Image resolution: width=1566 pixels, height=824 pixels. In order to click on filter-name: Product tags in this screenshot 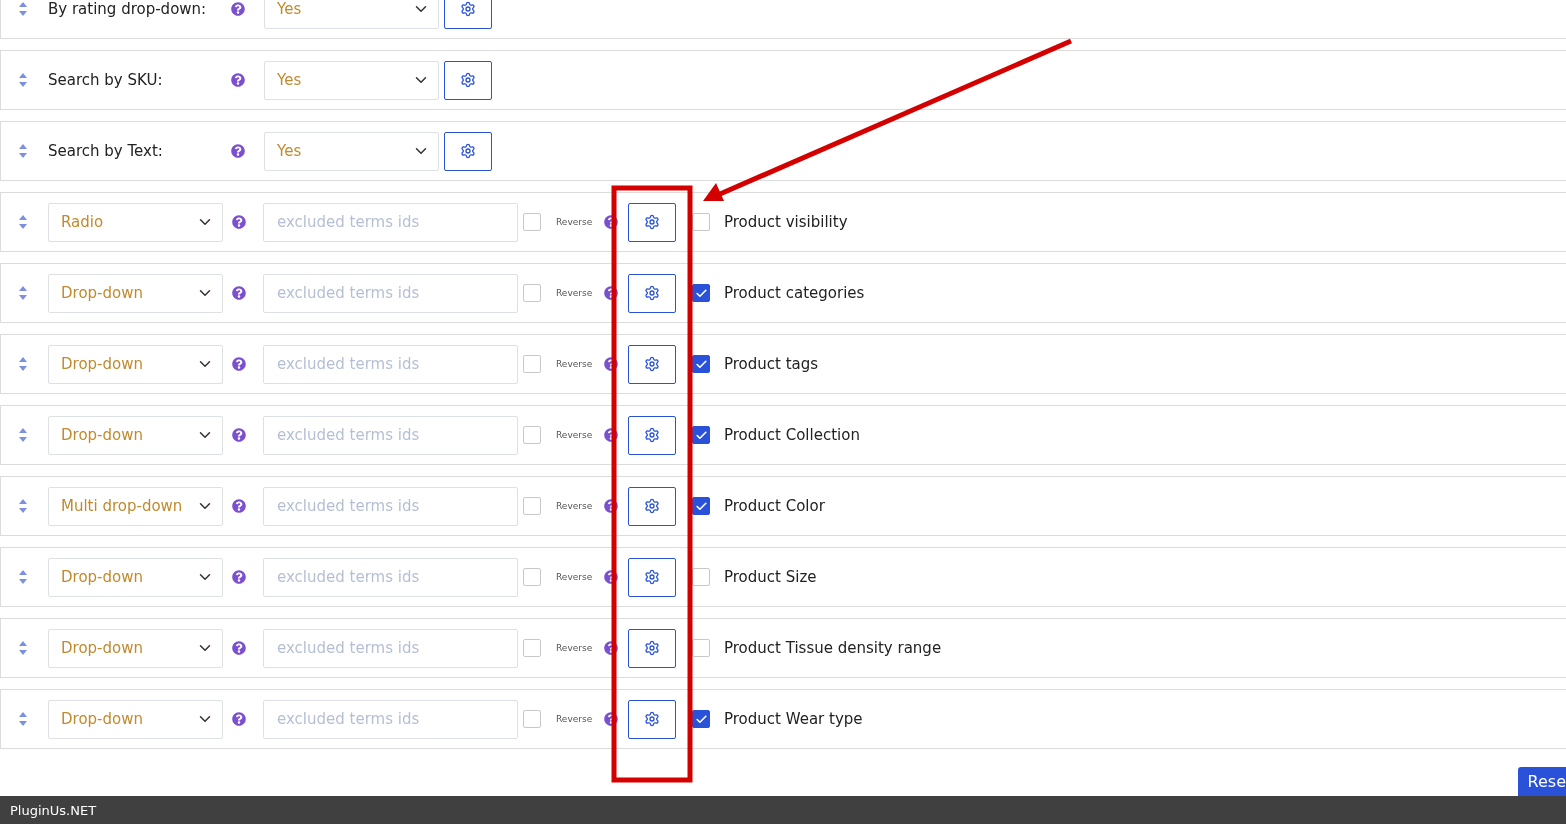, I will do `click(771, 364)`.